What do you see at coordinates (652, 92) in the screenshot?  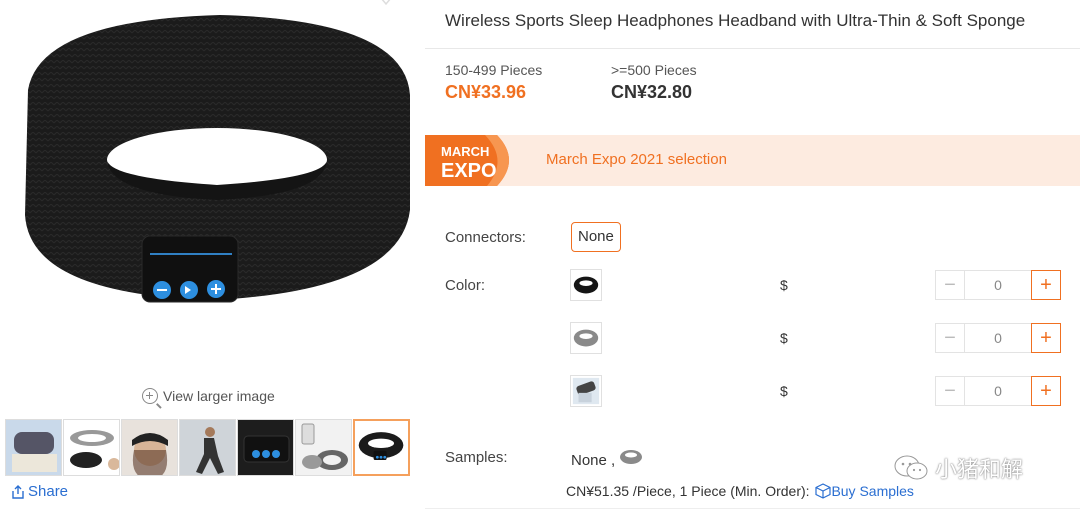 I see `price-tier-price: CN¥32.80` at bounding box center [652, 92].